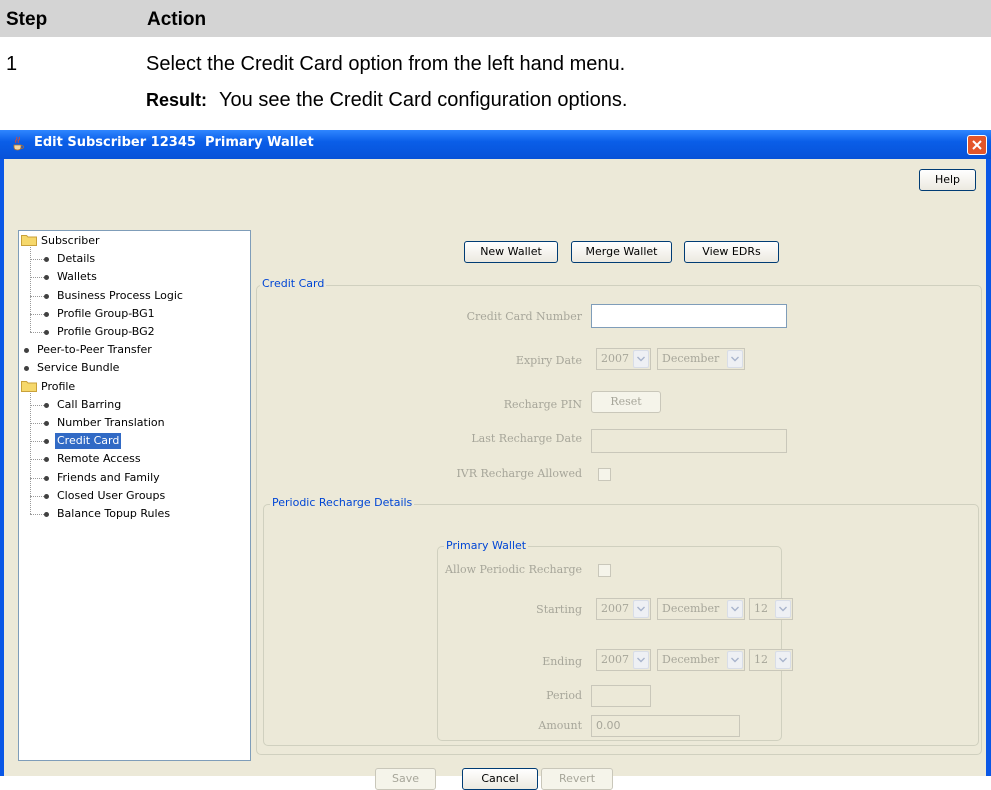 The image size is (991, 790). I want to click on ending-label: Ending, so click(562, 661).